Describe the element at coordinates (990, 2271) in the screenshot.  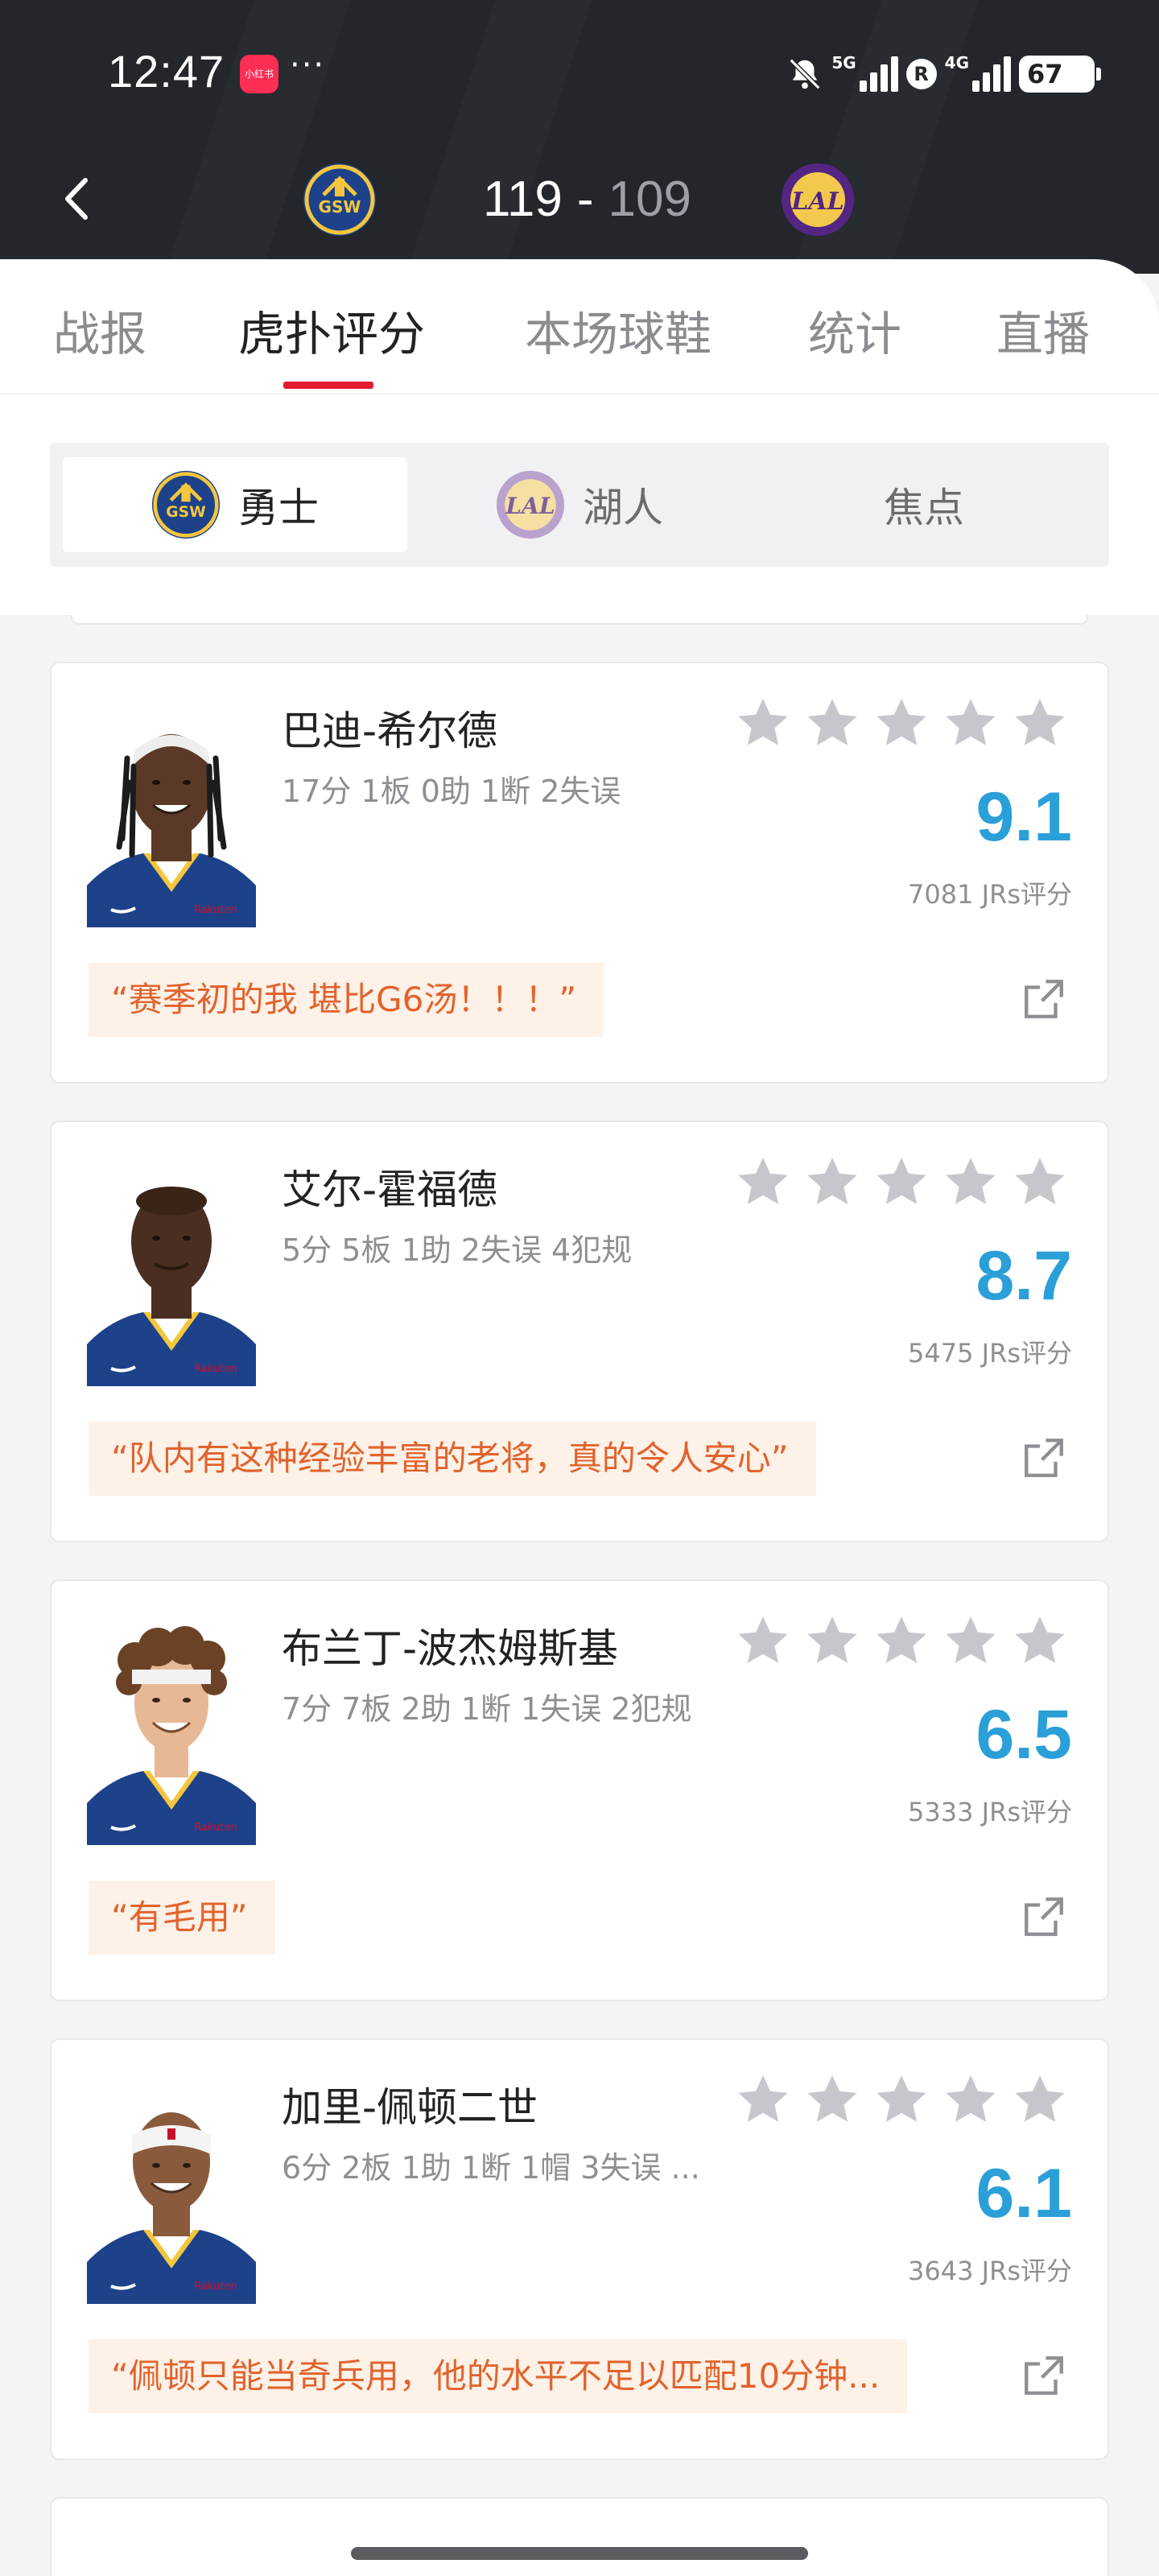
I see `rating-votes: 3643 JRs评分` at that location.